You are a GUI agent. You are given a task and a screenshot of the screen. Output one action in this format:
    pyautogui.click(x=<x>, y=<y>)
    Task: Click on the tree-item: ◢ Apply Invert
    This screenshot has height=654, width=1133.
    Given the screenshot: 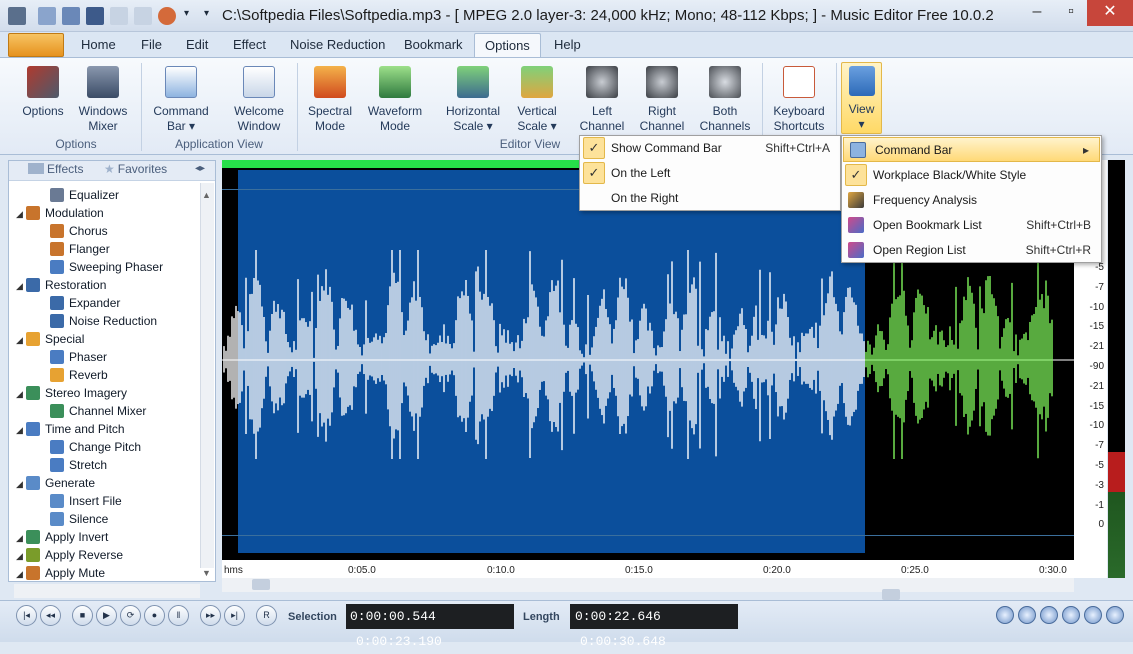 What is the action you would take?
    pyautogui.click(x=107, y=537)
    